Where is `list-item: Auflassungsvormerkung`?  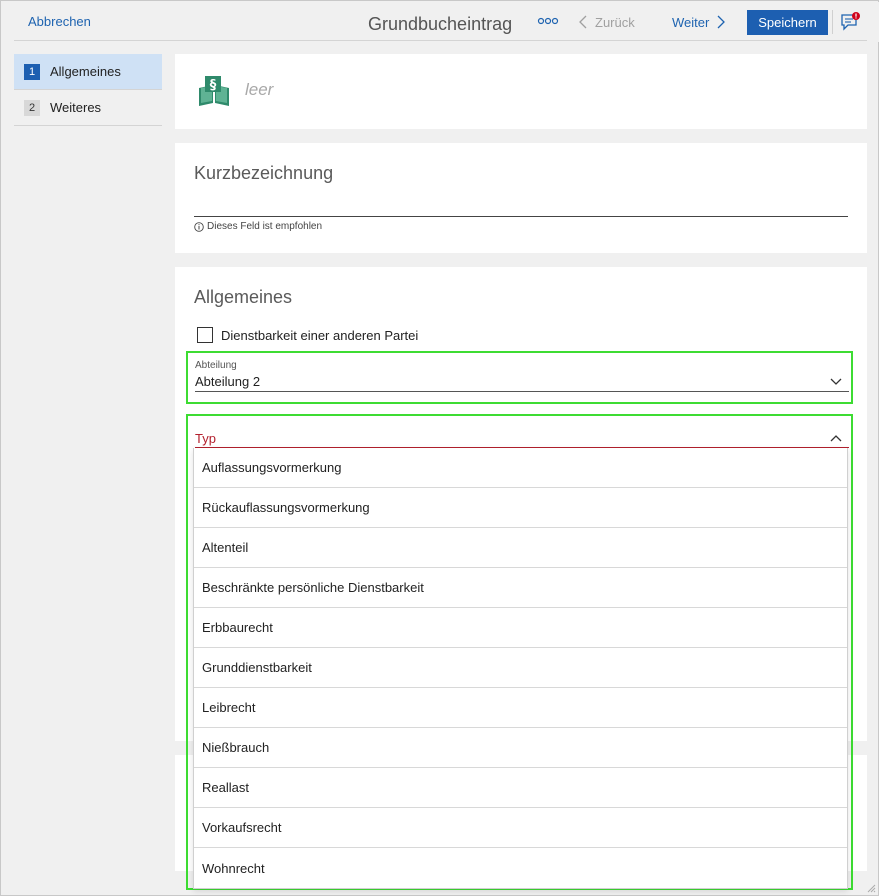
list-item: Auflassungsvormerkung is located at coordinates (520, 468).